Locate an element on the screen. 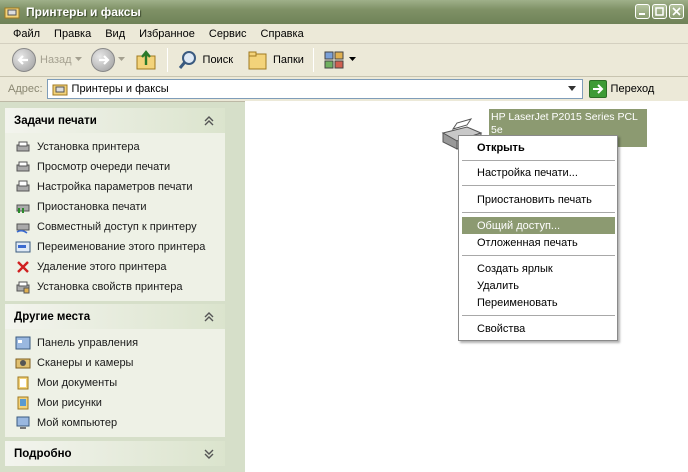 The height and width of the screenshot is (472, 688). task-pause-printing: Приостановка печати is located at coordinates (120, 207).